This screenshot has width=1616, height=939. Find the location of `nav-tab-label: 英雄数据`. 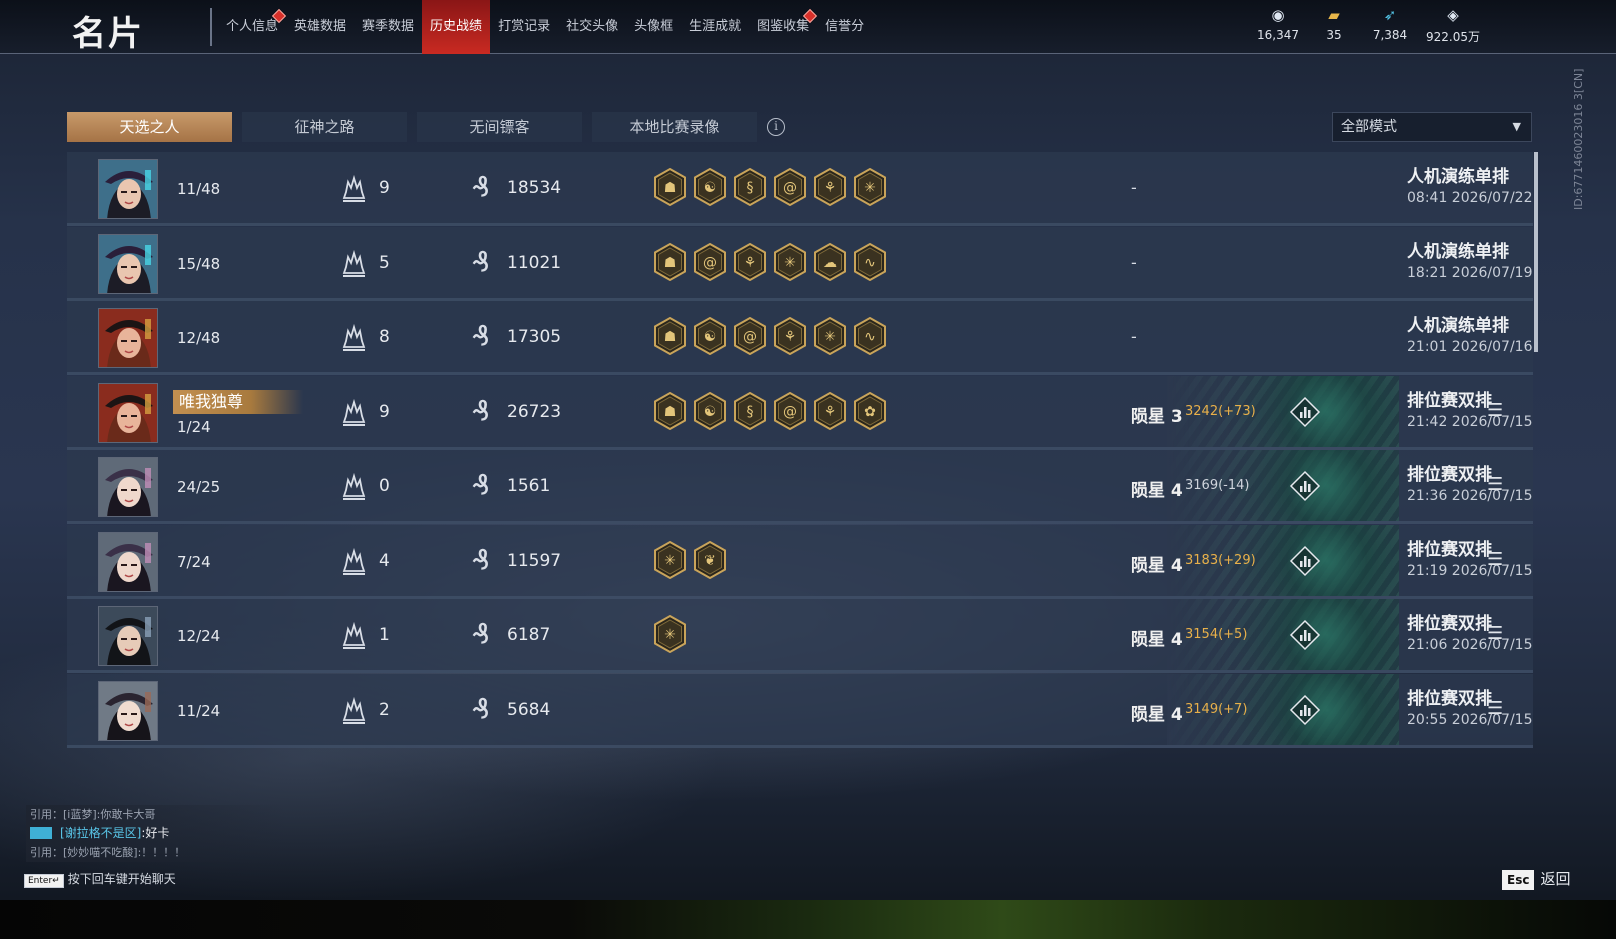

nav-tab-label: 英雄数据 is located at coordinates (320, 26).